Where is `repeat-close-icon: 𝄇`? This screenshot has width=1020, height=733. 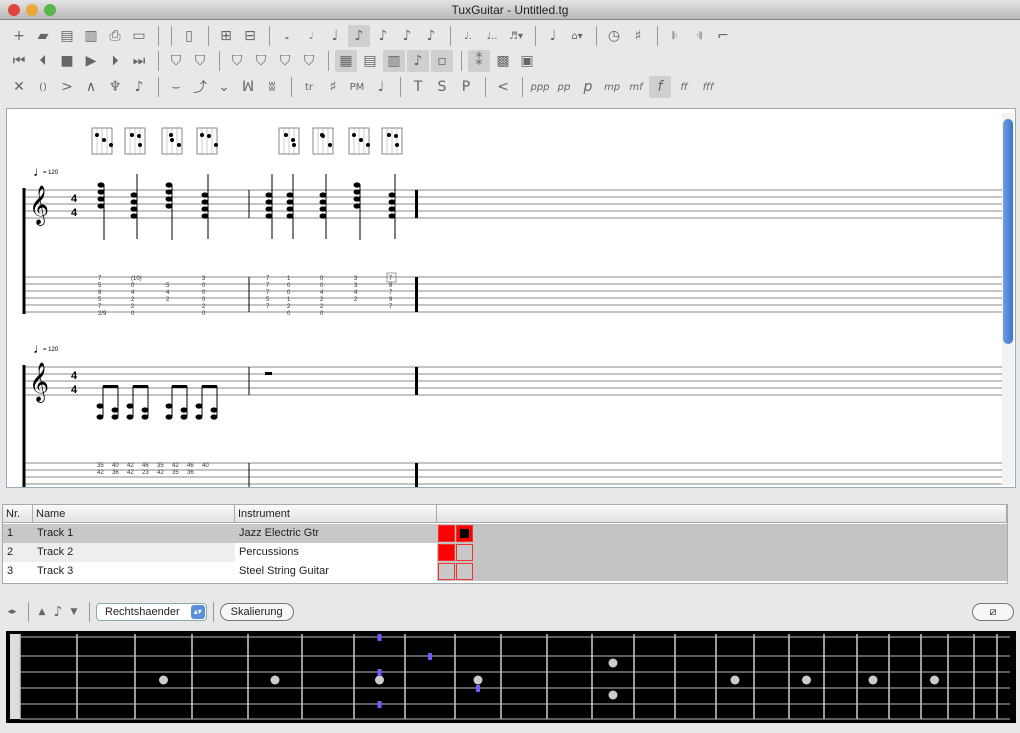
repeat-close-icon: 𝄇 is located at coordinates (699, 36).